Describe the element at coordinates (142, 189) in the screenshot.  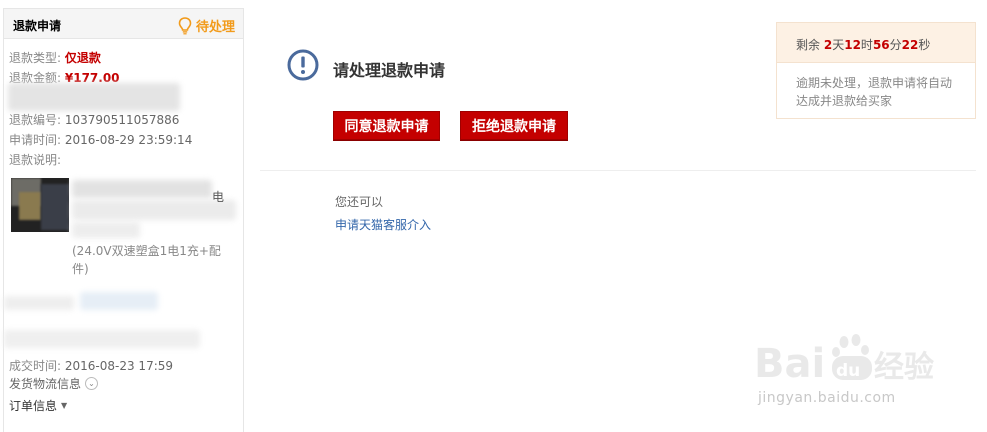
I see `blurred-product-title` at that location.